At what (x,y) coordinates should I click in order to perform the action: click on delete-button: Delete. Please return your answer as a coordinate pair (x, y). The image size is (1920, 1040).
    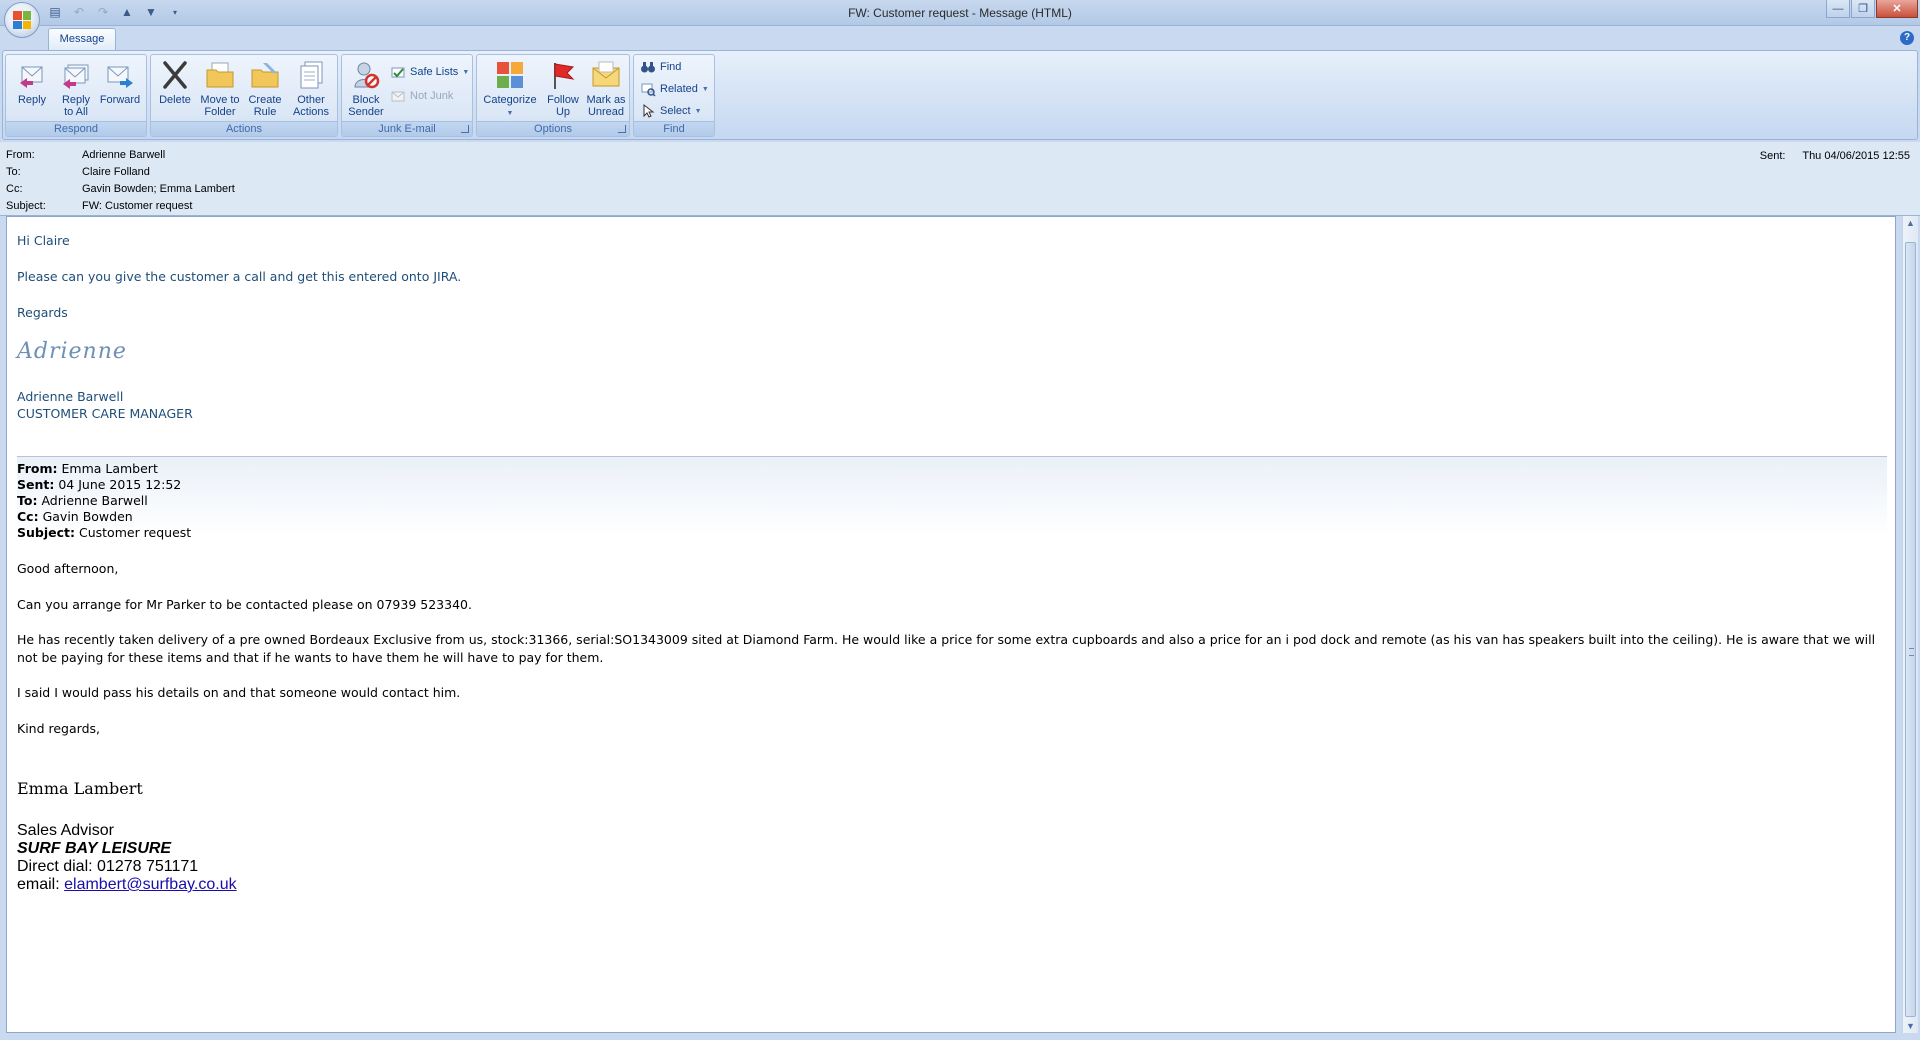
    Looking at the image, I should click on (175, 90).